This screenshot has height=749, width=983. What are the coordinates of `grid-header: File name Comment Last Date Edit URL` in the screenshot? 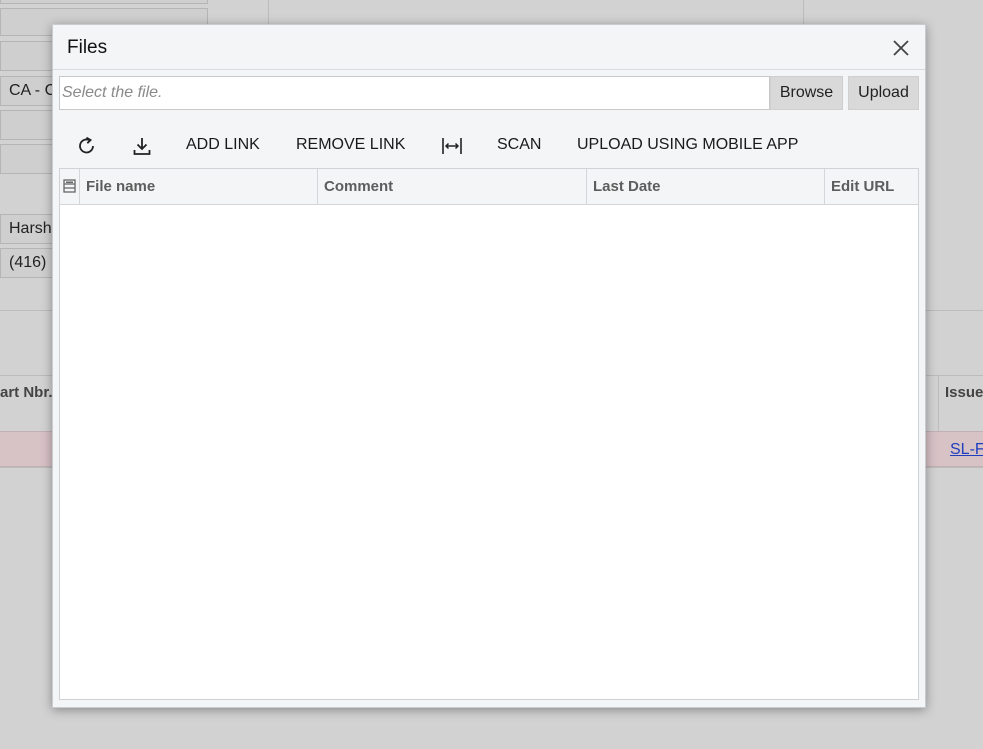 It's located at (489, 187).